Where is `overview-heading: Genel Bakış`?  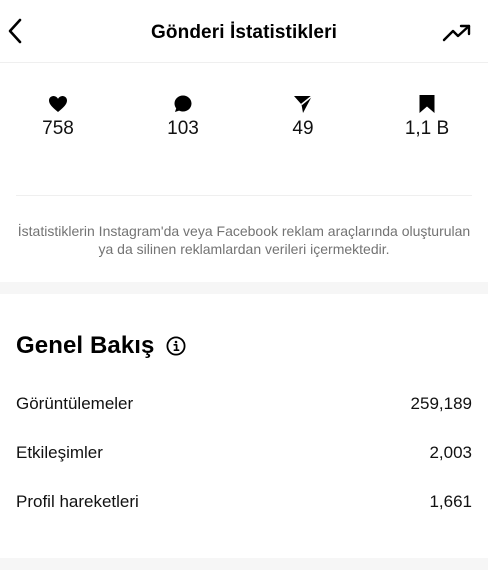 overview-heading: Genel Bakış is located at coordinates (101, 346).